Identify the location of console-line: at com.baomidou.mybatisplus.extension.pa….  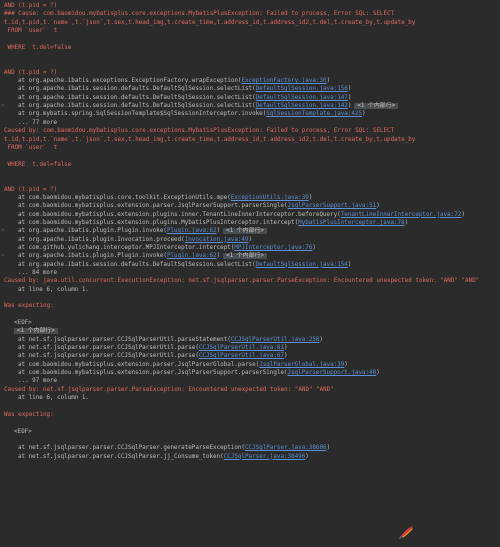
(250, 373).